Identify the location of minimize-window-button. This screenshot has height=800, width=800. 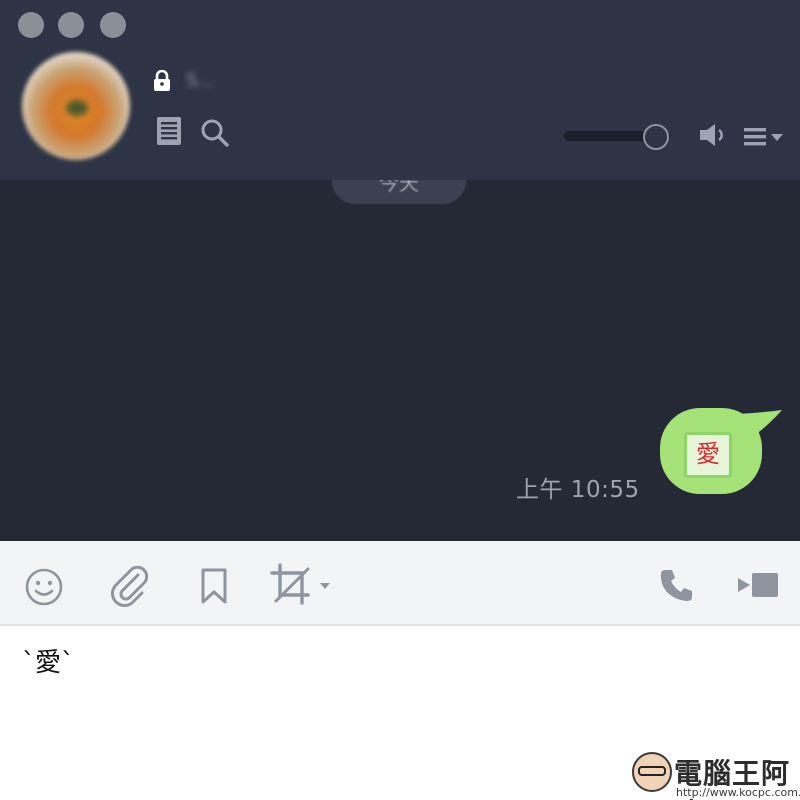
(71, 25).